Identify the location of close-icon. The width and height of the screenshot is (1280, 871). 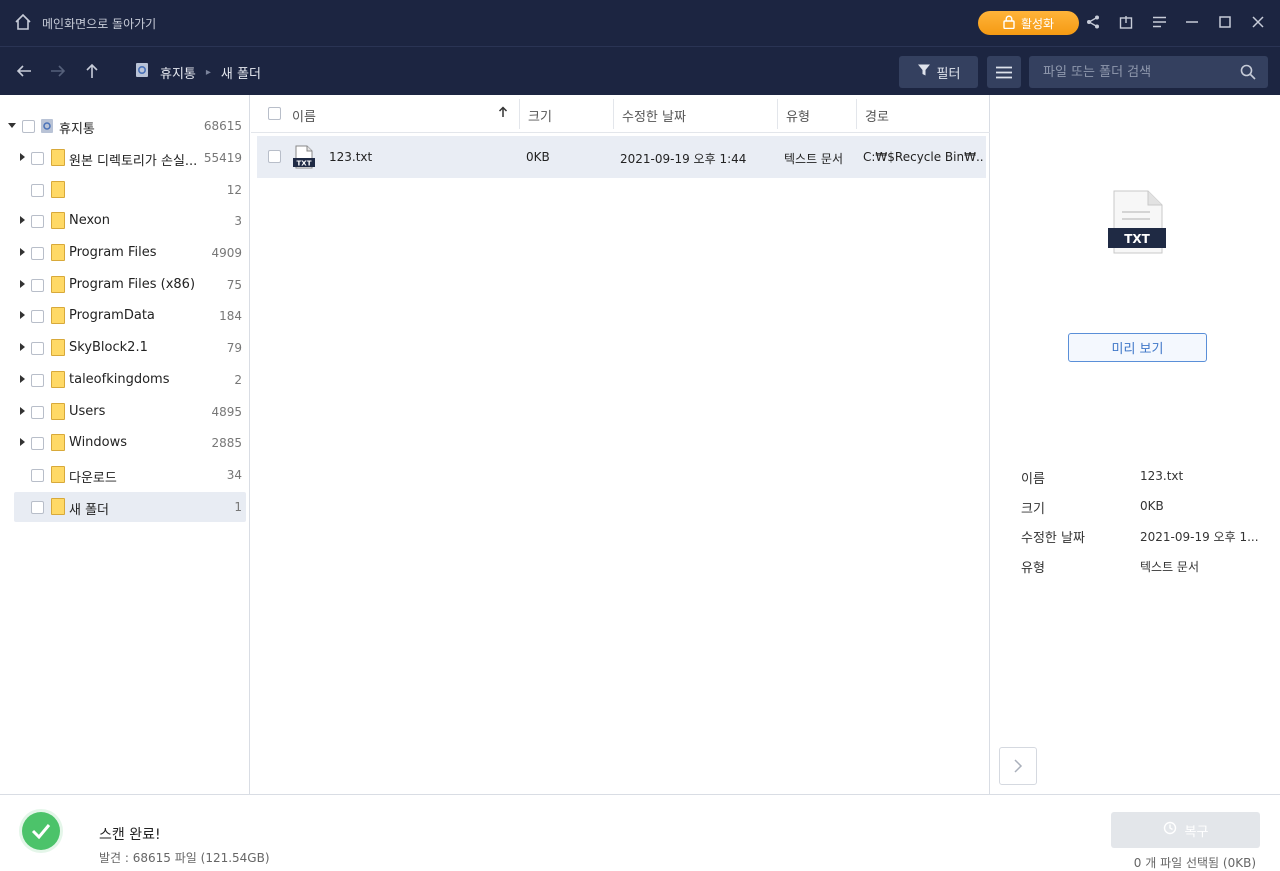
(1258, 22).